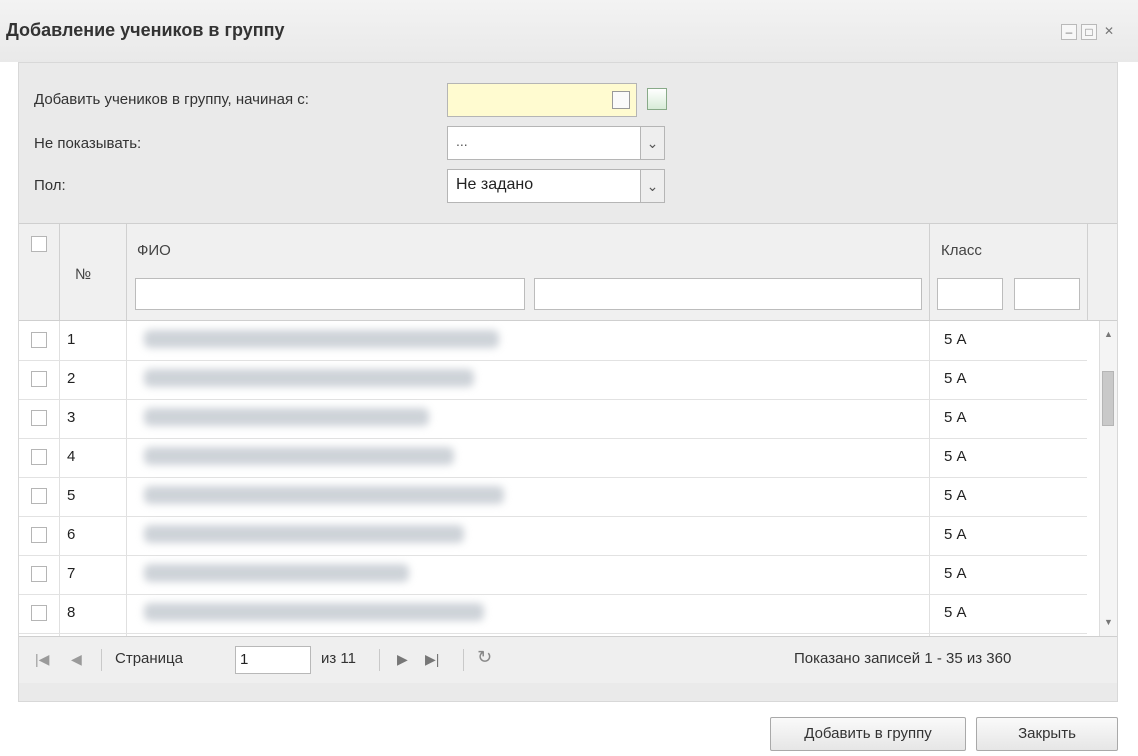  What do you see at coordinates (484, 657) in the screenshot?
I see `refresh-icon: ↻` at bounding box center [484, 657].